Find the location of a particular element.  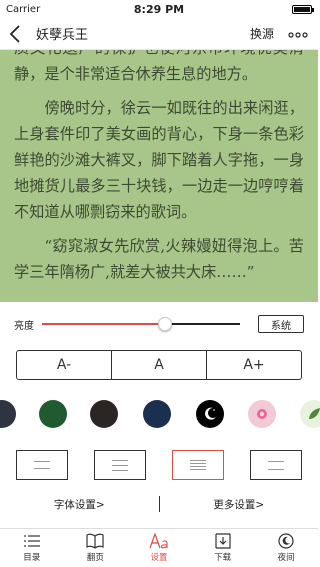

flower-icon is located at coordinates (262, 414).